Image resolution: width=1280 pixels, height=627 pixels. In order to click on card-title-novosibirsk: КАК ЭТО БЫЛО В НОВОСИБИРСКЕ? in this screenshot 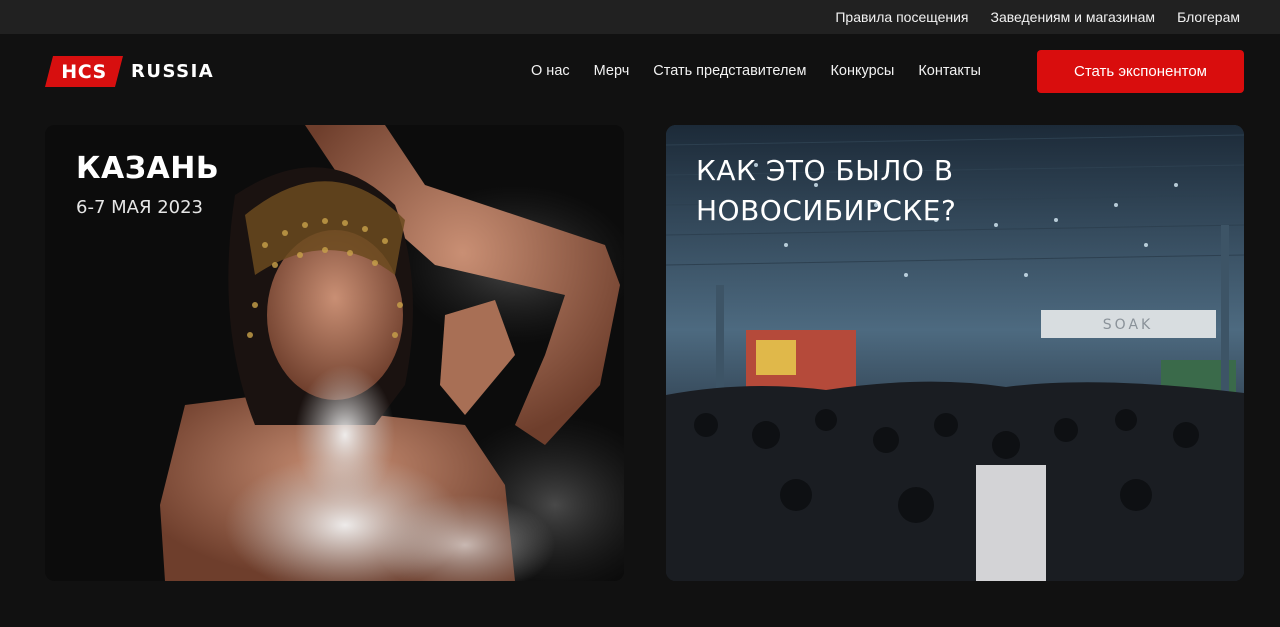, I will do `click(826, 190)`.